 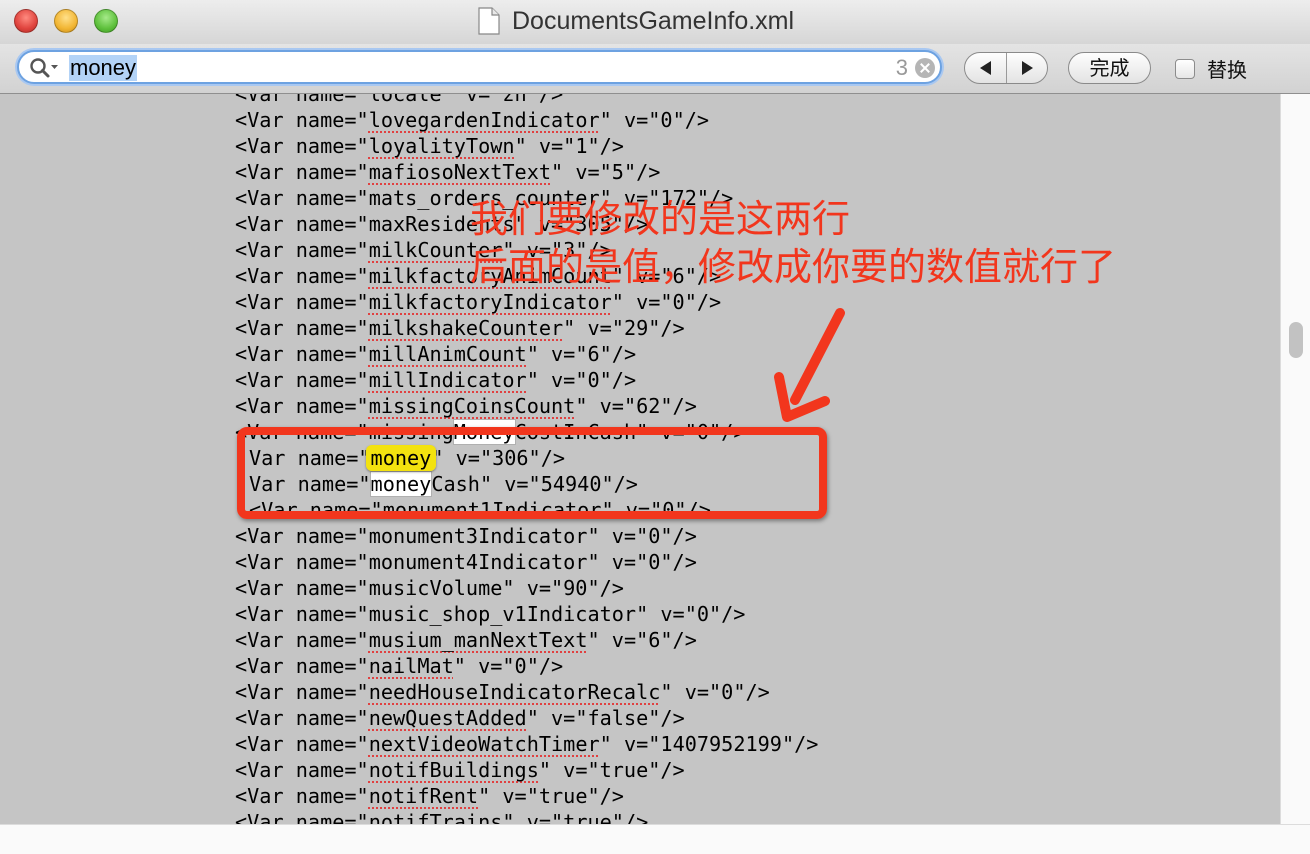 I want to click on code-line: <Var name="lovegardenIndicator" v="0"/>, so click(x=472, y=120).